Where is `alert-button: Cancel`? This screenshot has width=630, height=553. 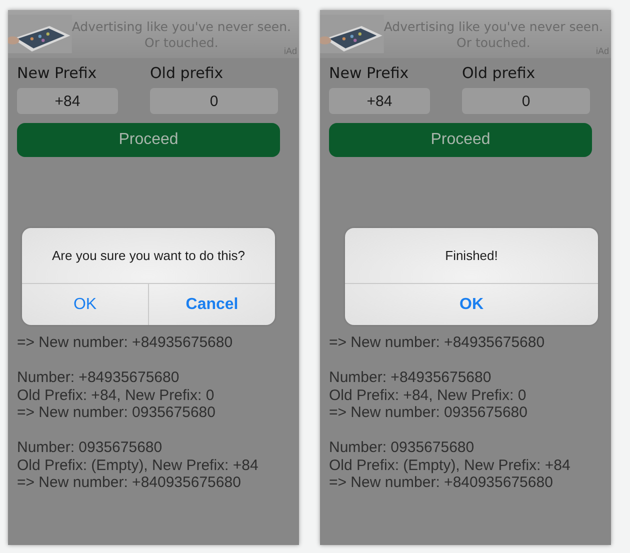
alert-button: Cancel is located at coordinates (211, 304).